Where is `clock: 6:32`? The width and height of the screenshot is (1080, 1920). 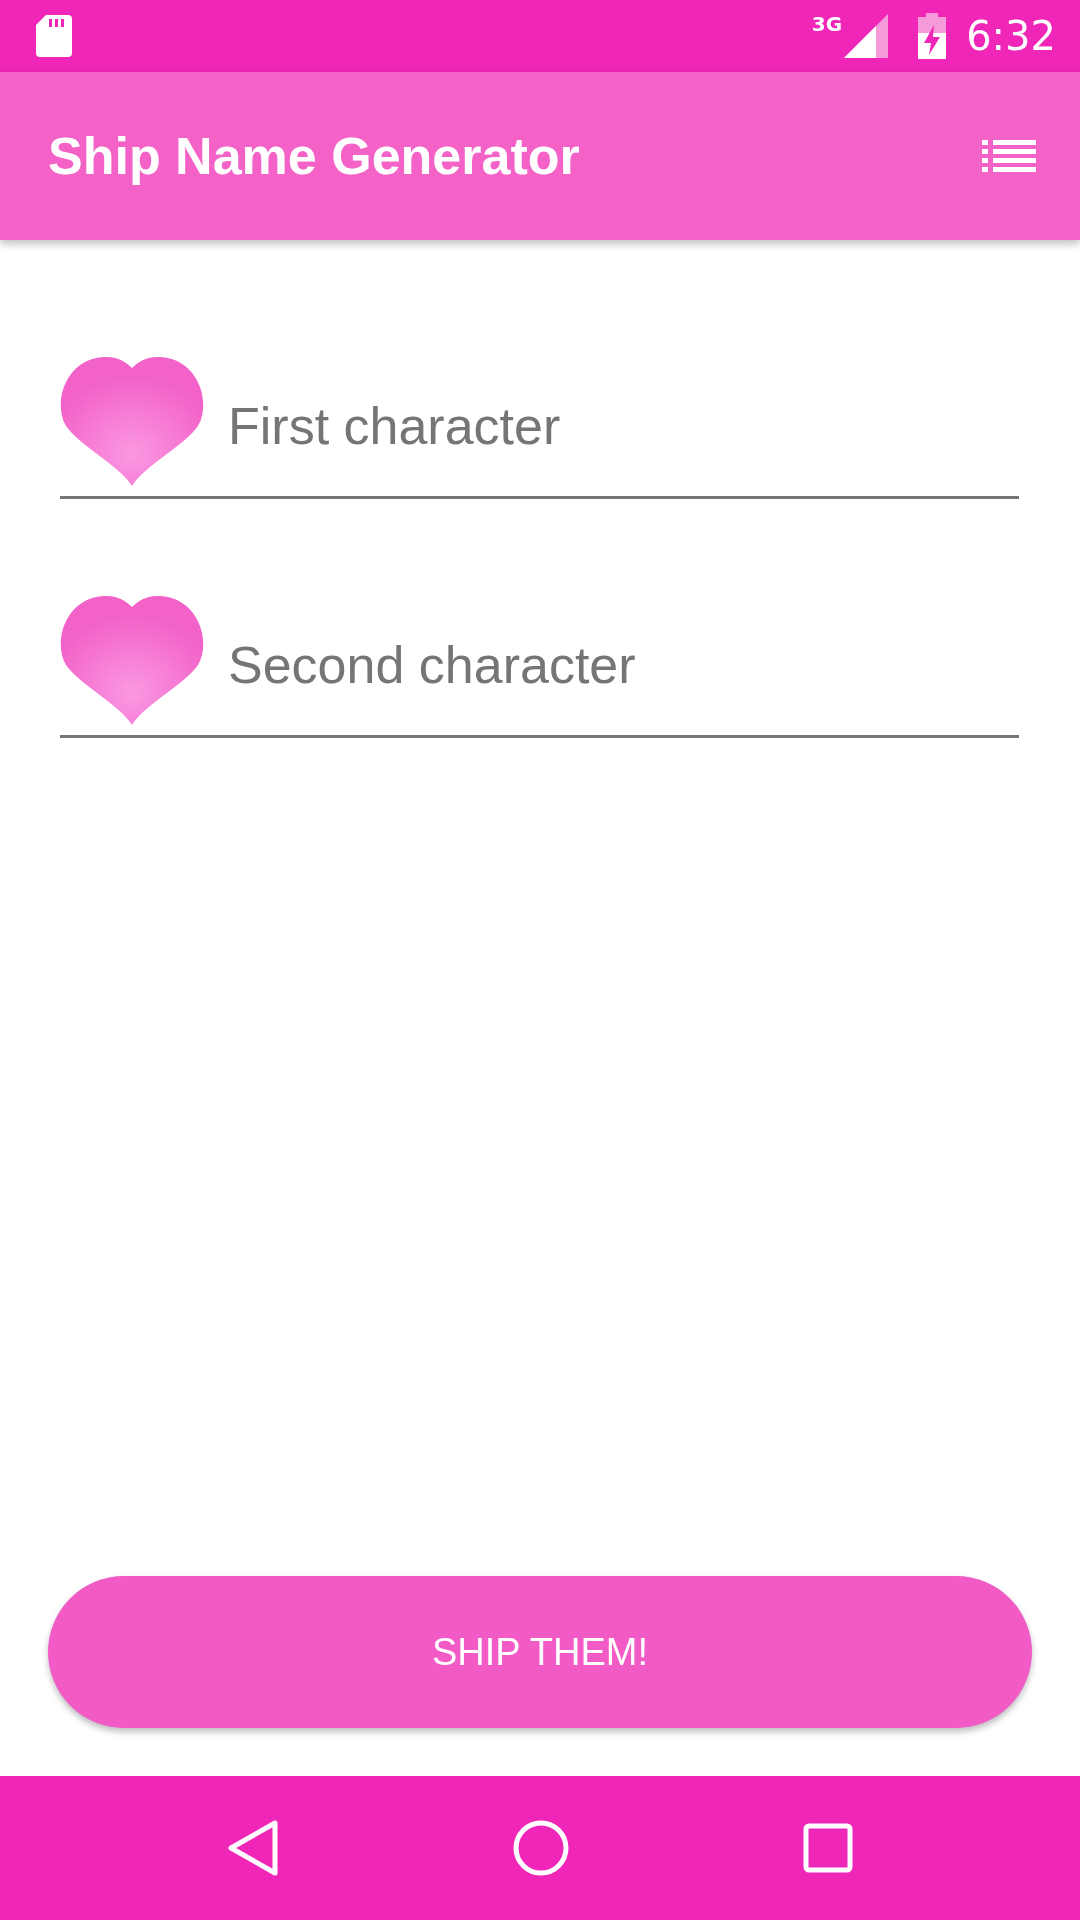
clock: 6:32 is located at coordinates (1011, 36).